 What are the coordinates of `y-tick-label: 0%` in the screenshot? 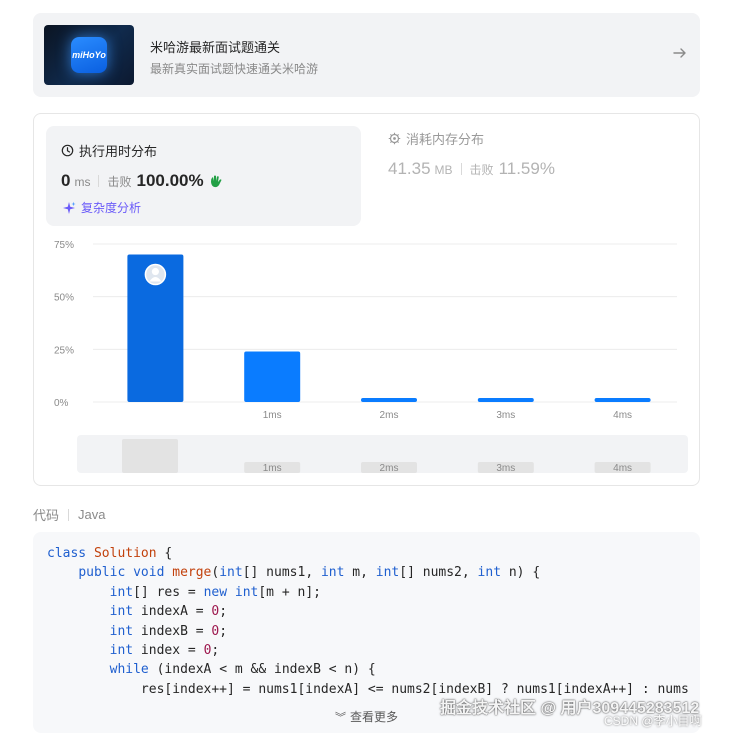 It's located at (61, 403).